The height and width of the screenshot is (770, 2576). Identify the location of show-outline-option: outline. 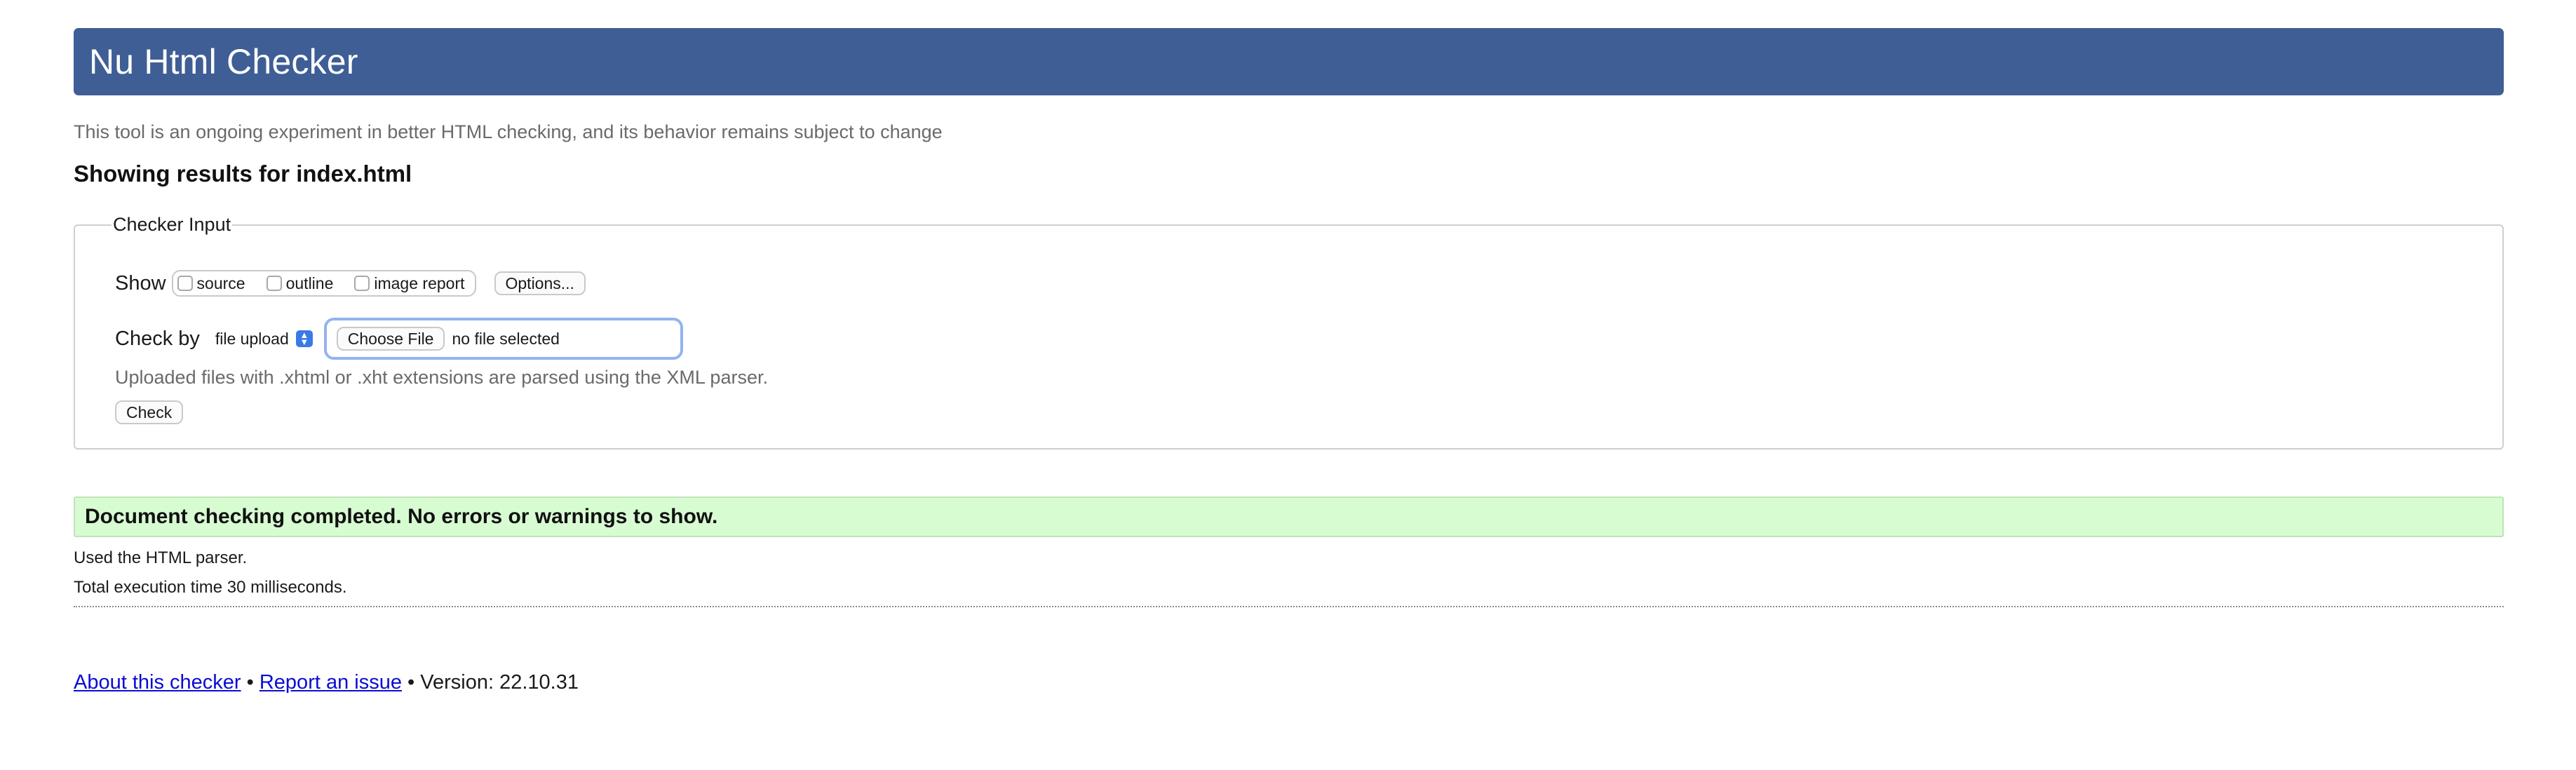
(300, 283).